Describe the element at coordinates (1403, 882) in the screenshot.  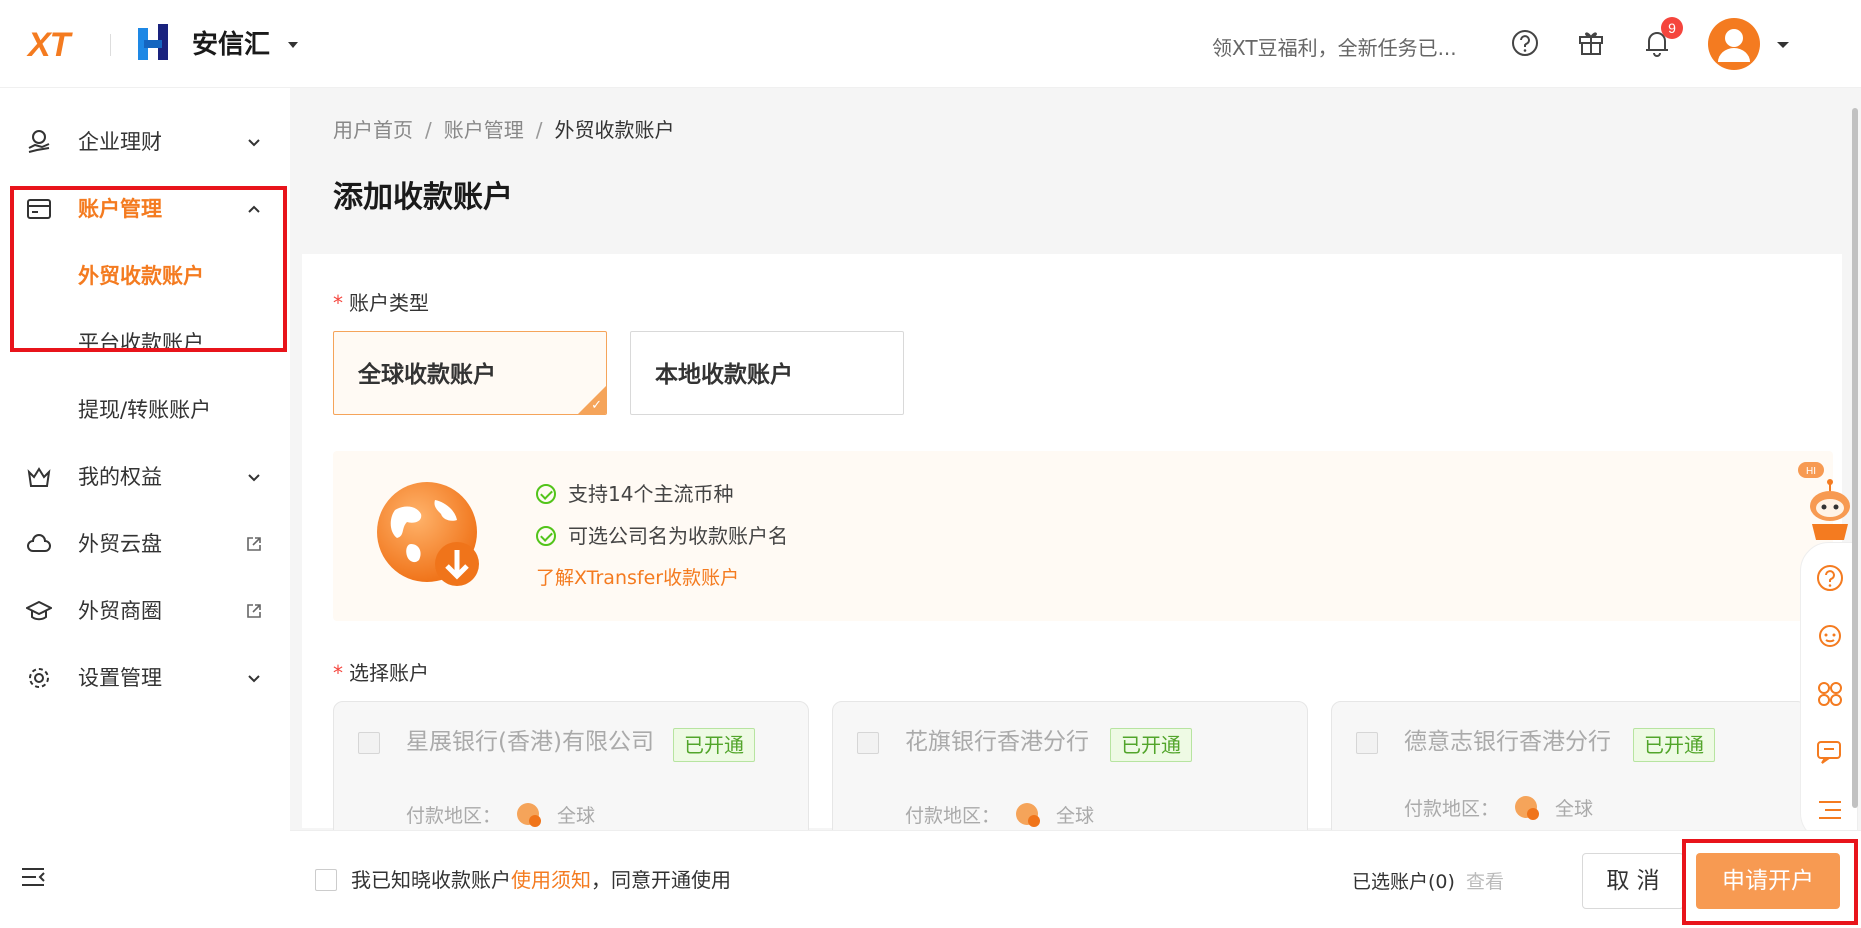
I see `selected-accounts-count: 已选账户(0)` at that location.